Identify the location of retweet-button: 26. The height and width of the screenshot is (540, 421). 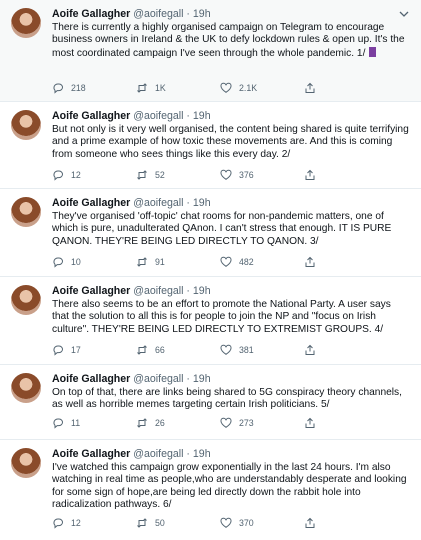
(150, 423).